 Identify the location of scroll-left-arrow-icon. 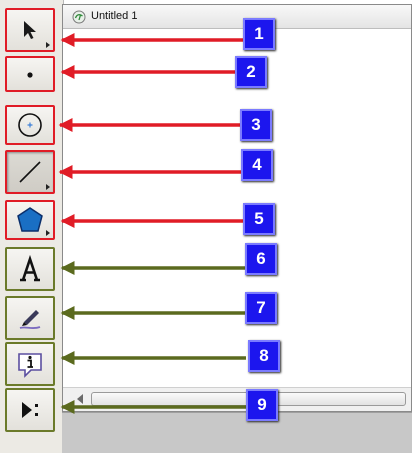
(80, 399).